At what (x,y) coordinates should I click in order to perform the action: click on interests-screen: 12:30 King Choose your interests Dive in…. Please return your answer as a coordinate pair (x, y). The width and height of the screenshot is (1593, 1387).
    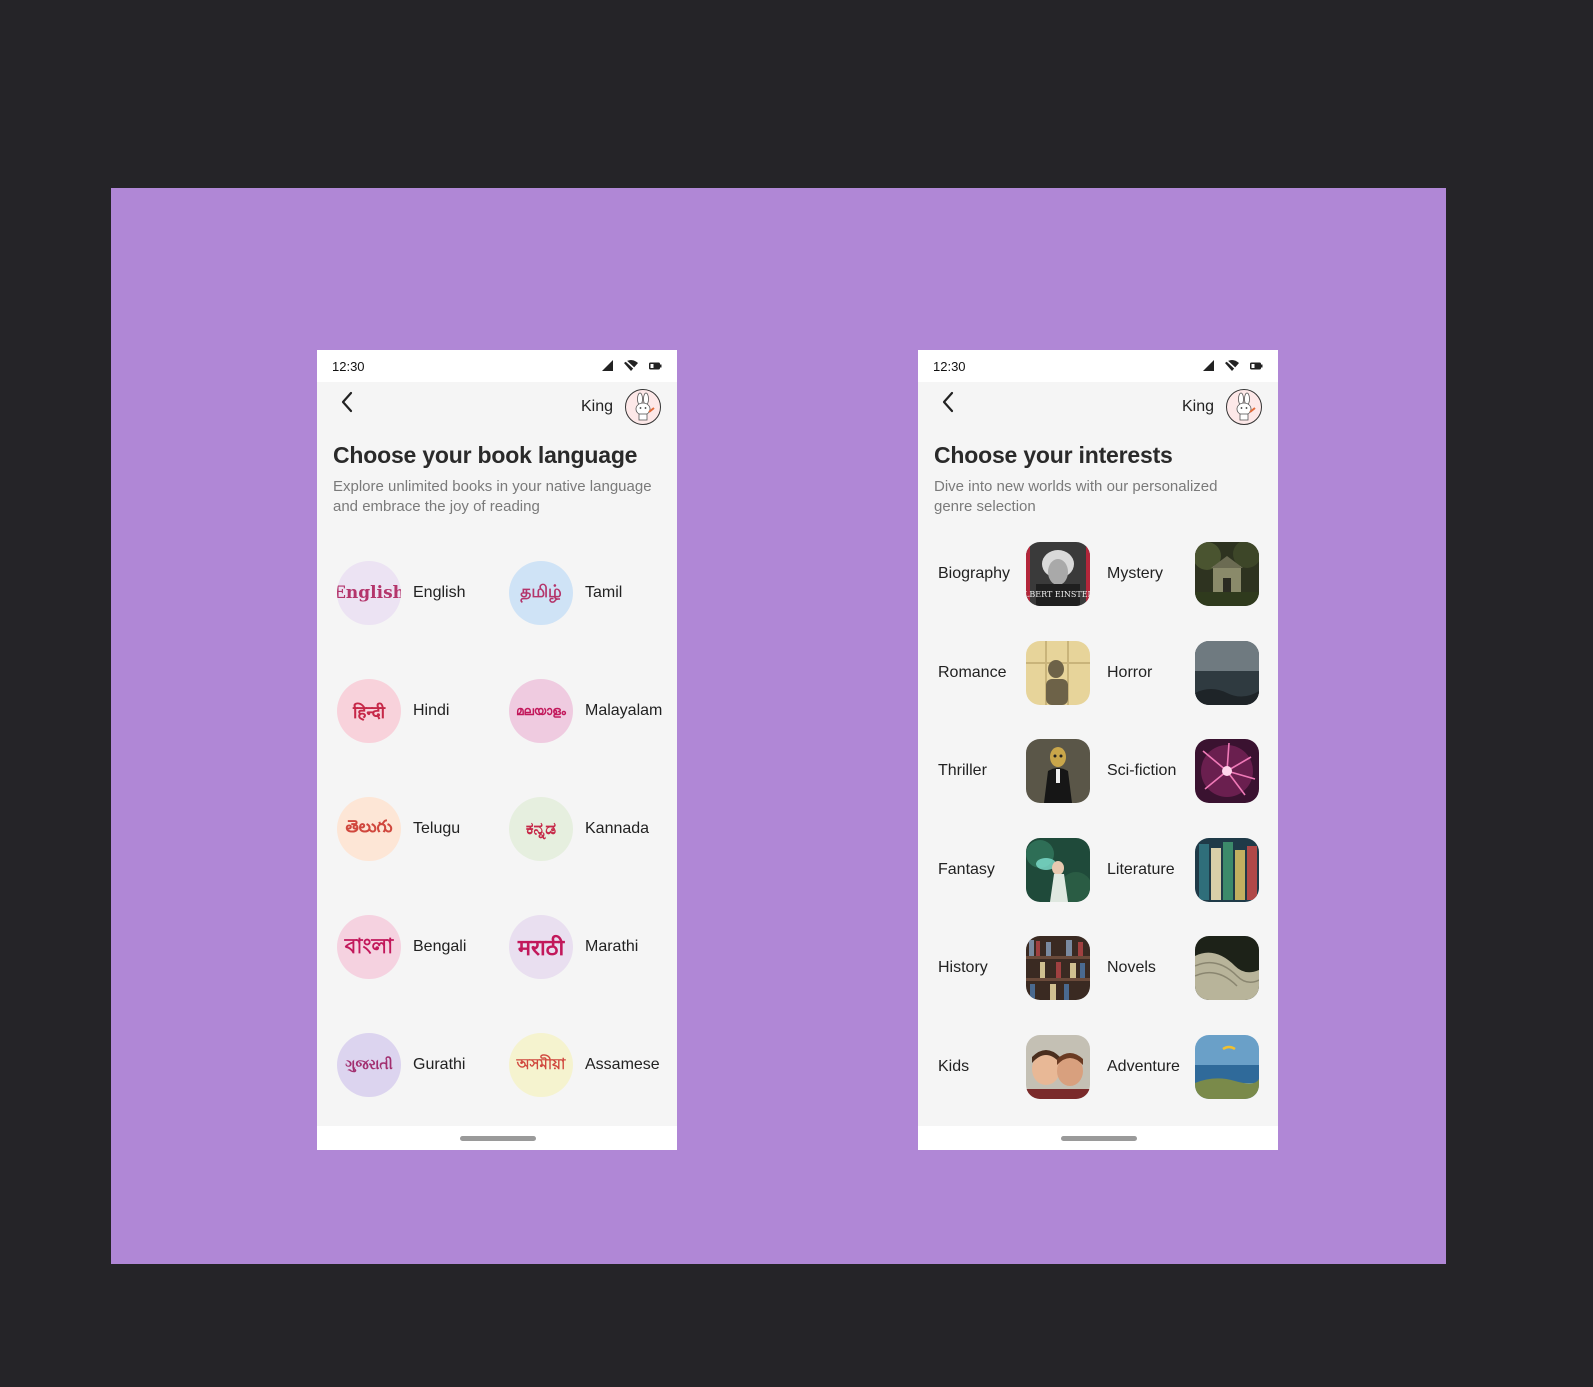
    Looking at the image, I should click on (1098, 750).